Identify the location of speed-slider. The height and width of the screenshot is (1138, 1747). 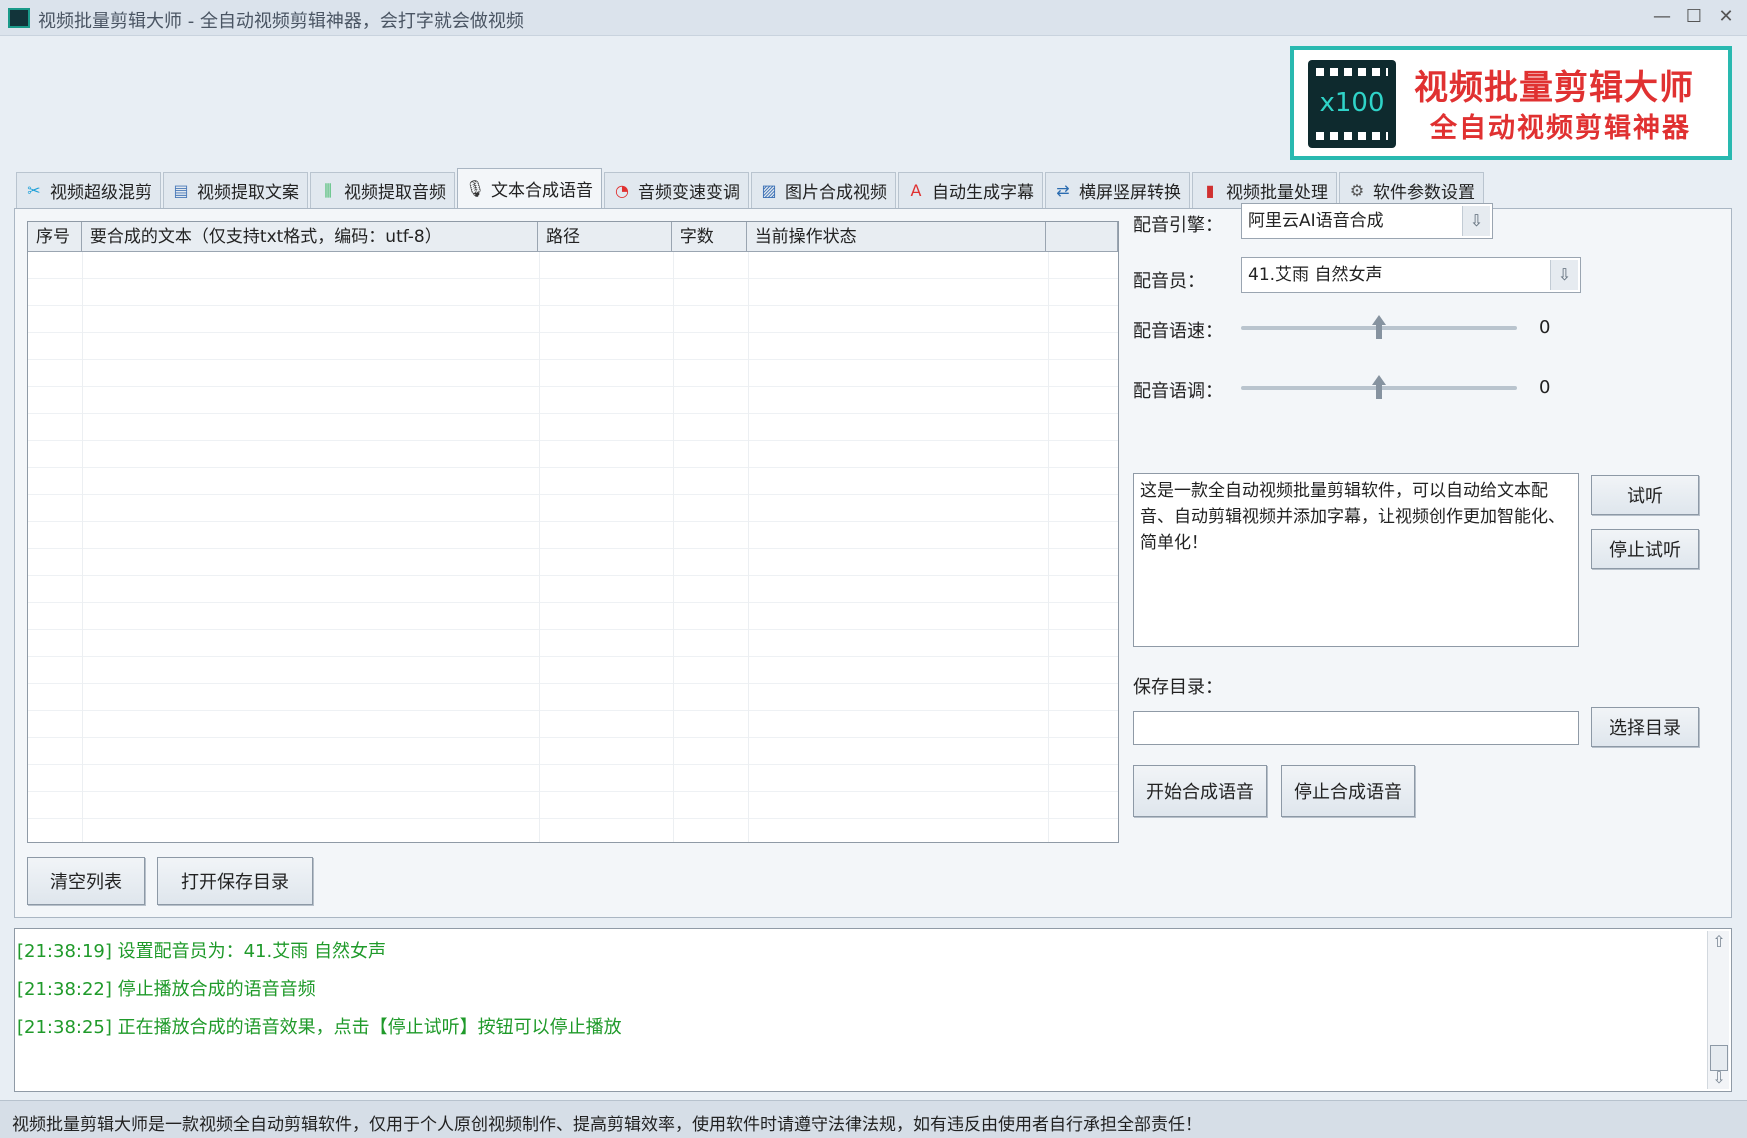
(1379, 327).